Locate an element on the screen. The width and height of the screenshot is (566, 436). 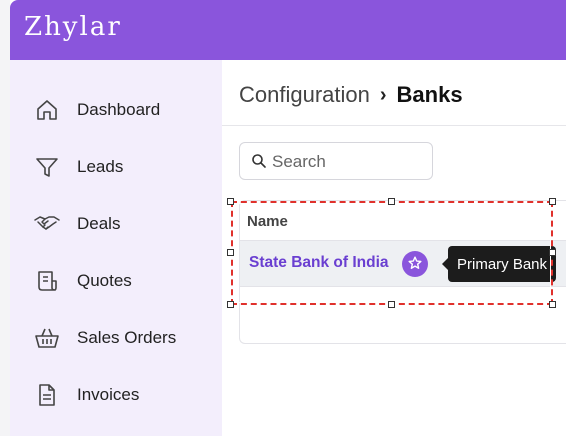
star-icon is located at coordinates (415, 264).